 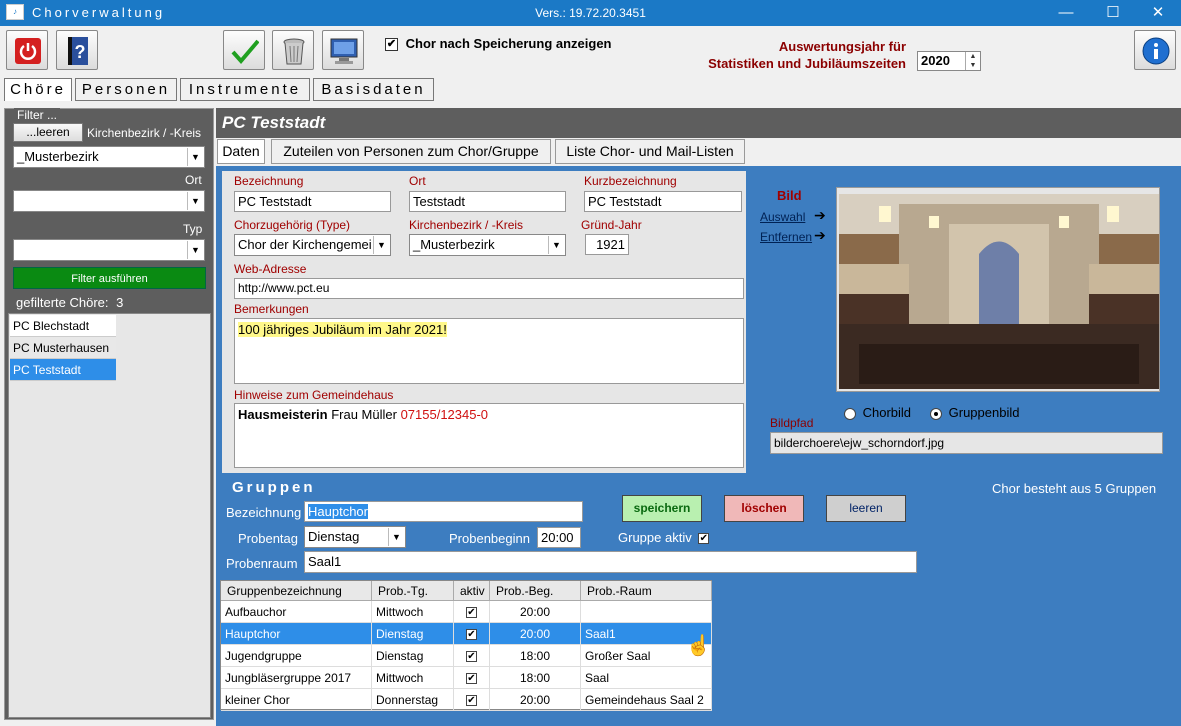 What do you see at coordinates (413, 591) in the screenshot?
I see `table-header-cell: Prob.-Tg.` at bounding box center [413, 591].